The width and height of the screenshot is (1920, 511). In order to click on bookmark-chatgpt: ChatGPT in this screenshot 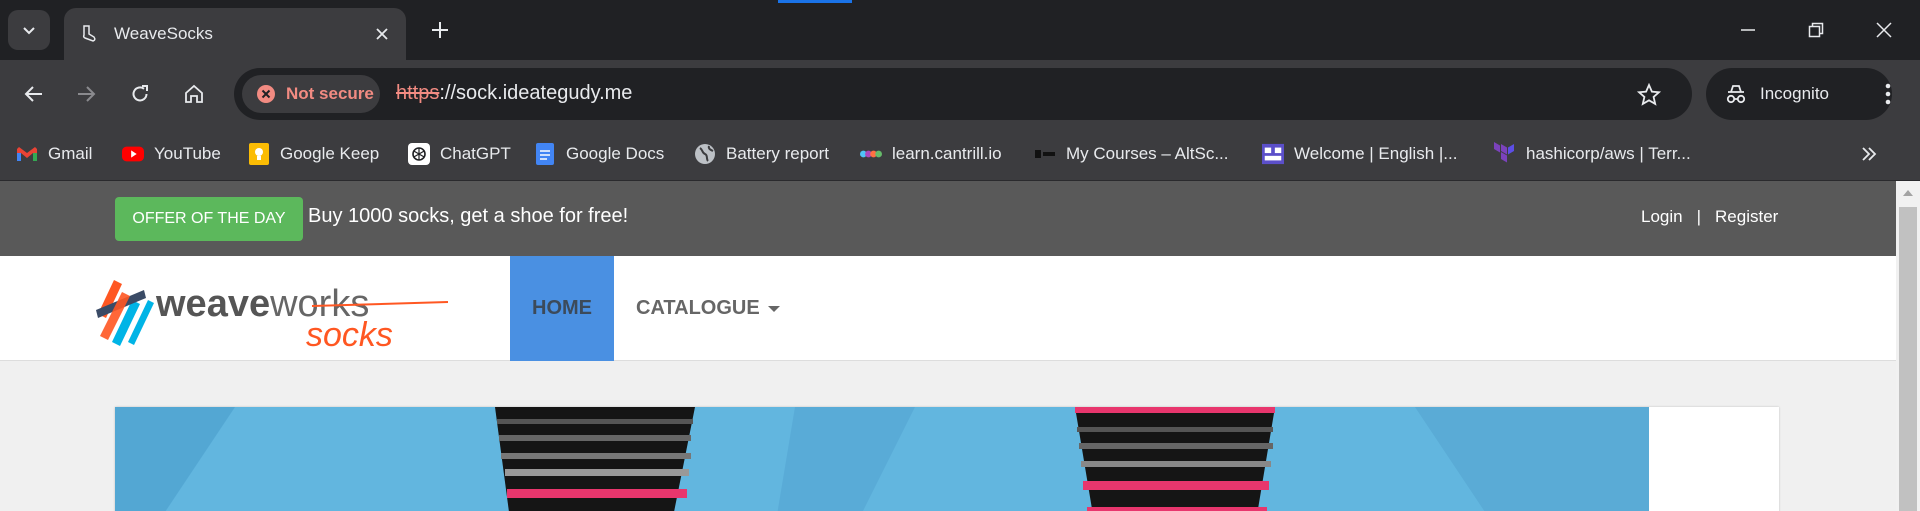, I will do `click(459, 154)`.